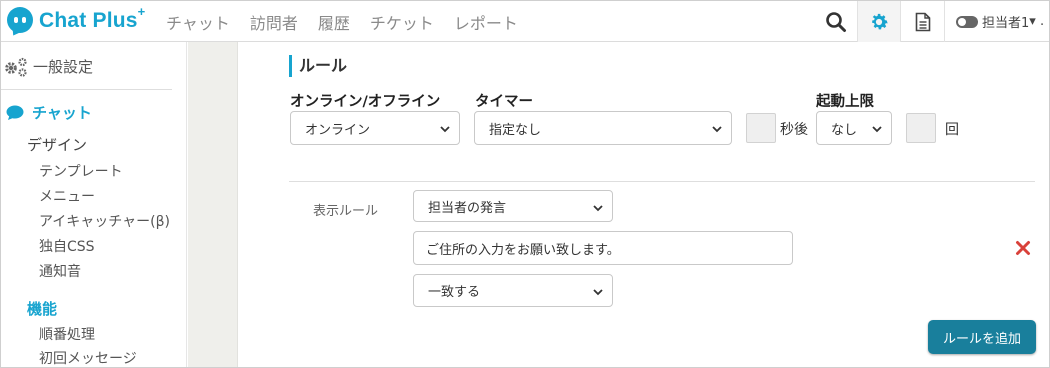 This screenshot has width=1050, height=368. What do you see at coordinates (352, 21) in the screenshot?
I see `main-nav: チャット 訪問者 履歴 チケット レポート` at bounding box center [352, 21].